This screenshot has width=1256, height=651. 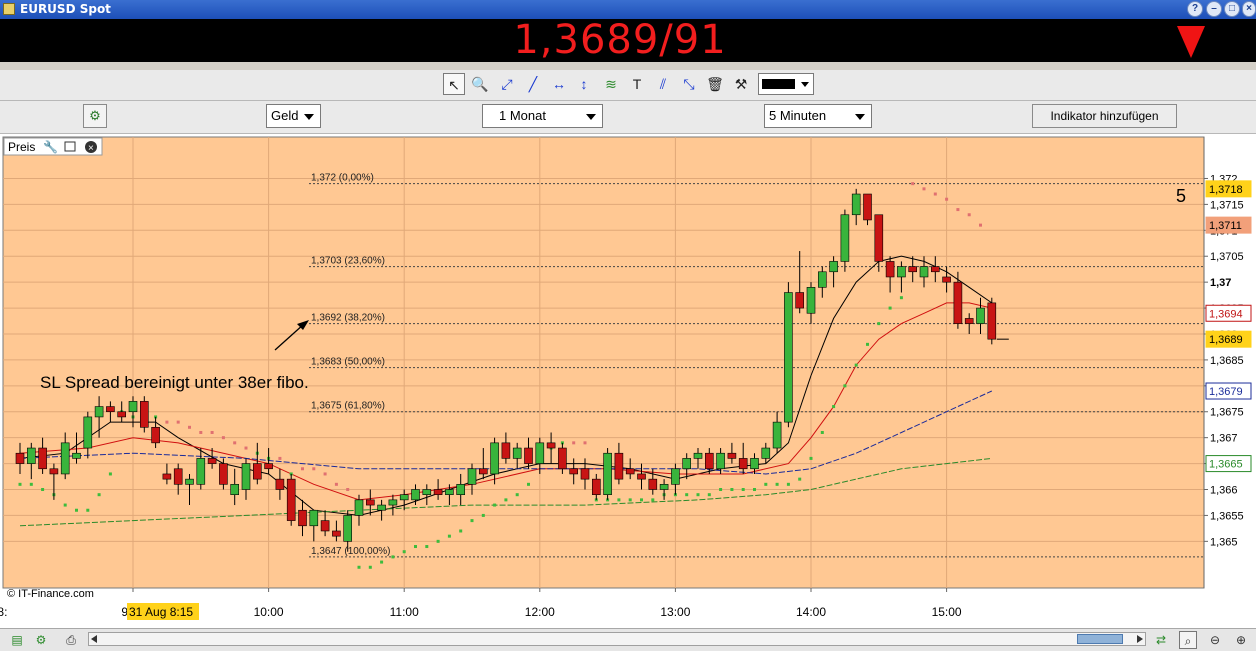 I want to click on text-tool-icon: T, so click(x=637, y=84).